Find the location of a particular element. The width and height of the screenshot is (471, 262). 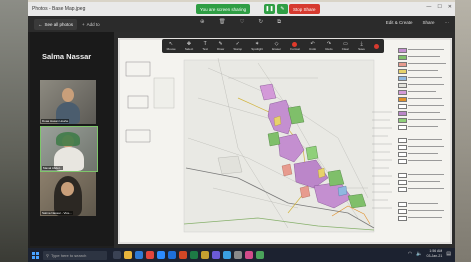

rotate-icon: ↻ is located at coordinates (261, 22).